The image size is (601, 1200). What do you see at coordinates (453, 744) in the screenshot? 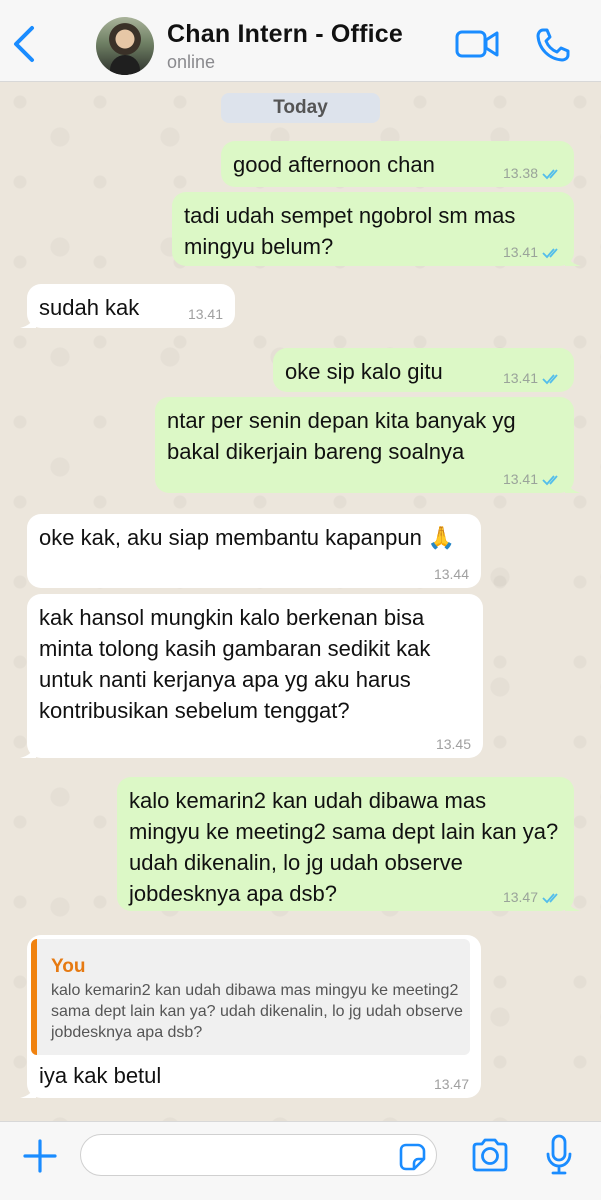
I see `message-time: 13.45` at bounding box center [453, 744].